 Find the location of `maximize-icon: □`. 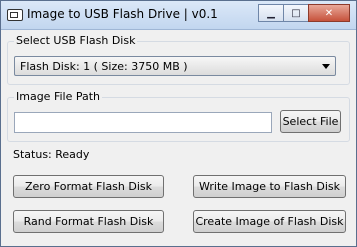

maximize-icon: □ is located at coordinates (296, 13).